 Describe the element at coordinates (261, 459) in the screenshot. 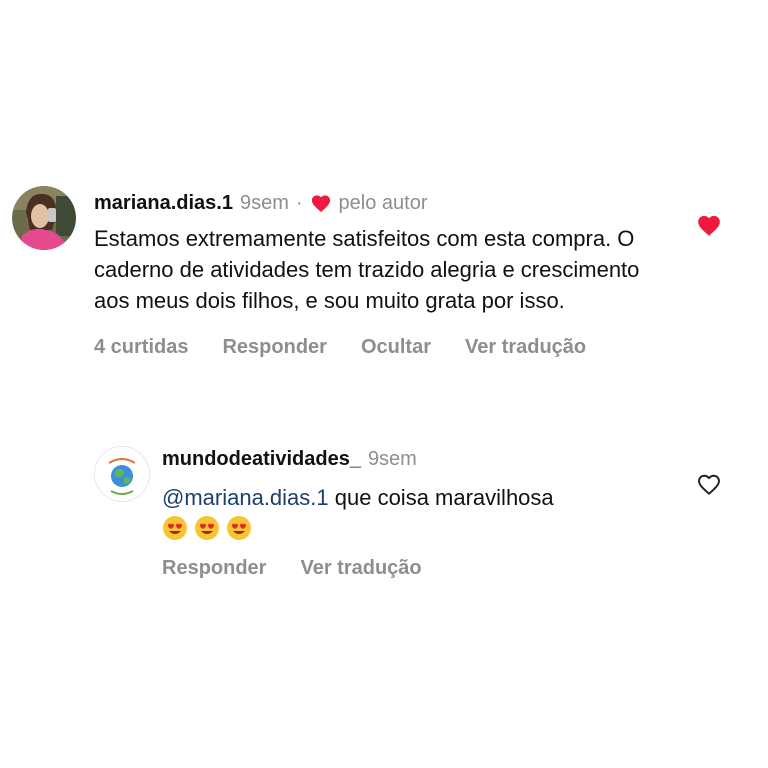

I see `username: mundodeatividades_` at that location.